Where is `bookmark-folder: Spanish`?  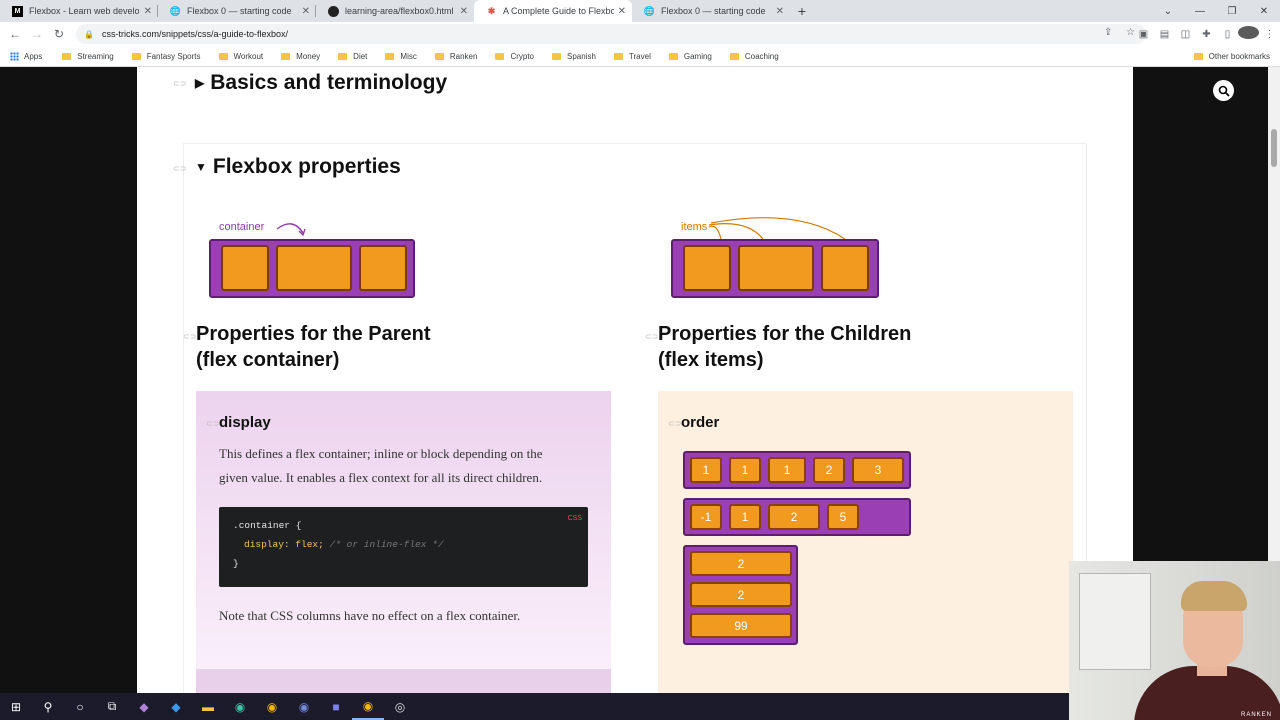
bookmark-folder: Spanish is located at coordinates (574, 56).